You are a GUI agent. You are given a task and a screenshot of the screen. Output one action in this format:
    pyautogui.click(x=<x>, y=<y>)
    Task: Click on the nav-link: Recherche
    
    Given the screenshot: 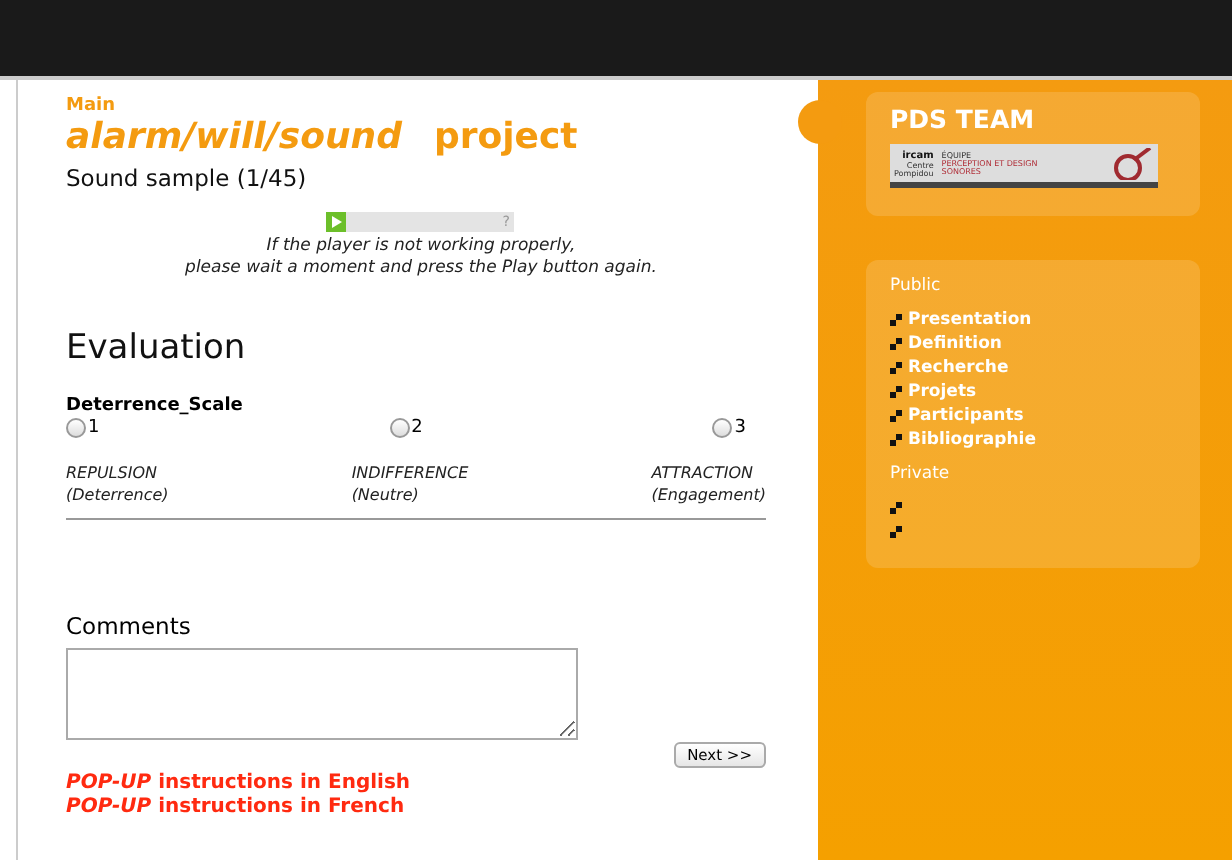 What is the action you would take?
    pyautogui.click(x=958, y=368)
    